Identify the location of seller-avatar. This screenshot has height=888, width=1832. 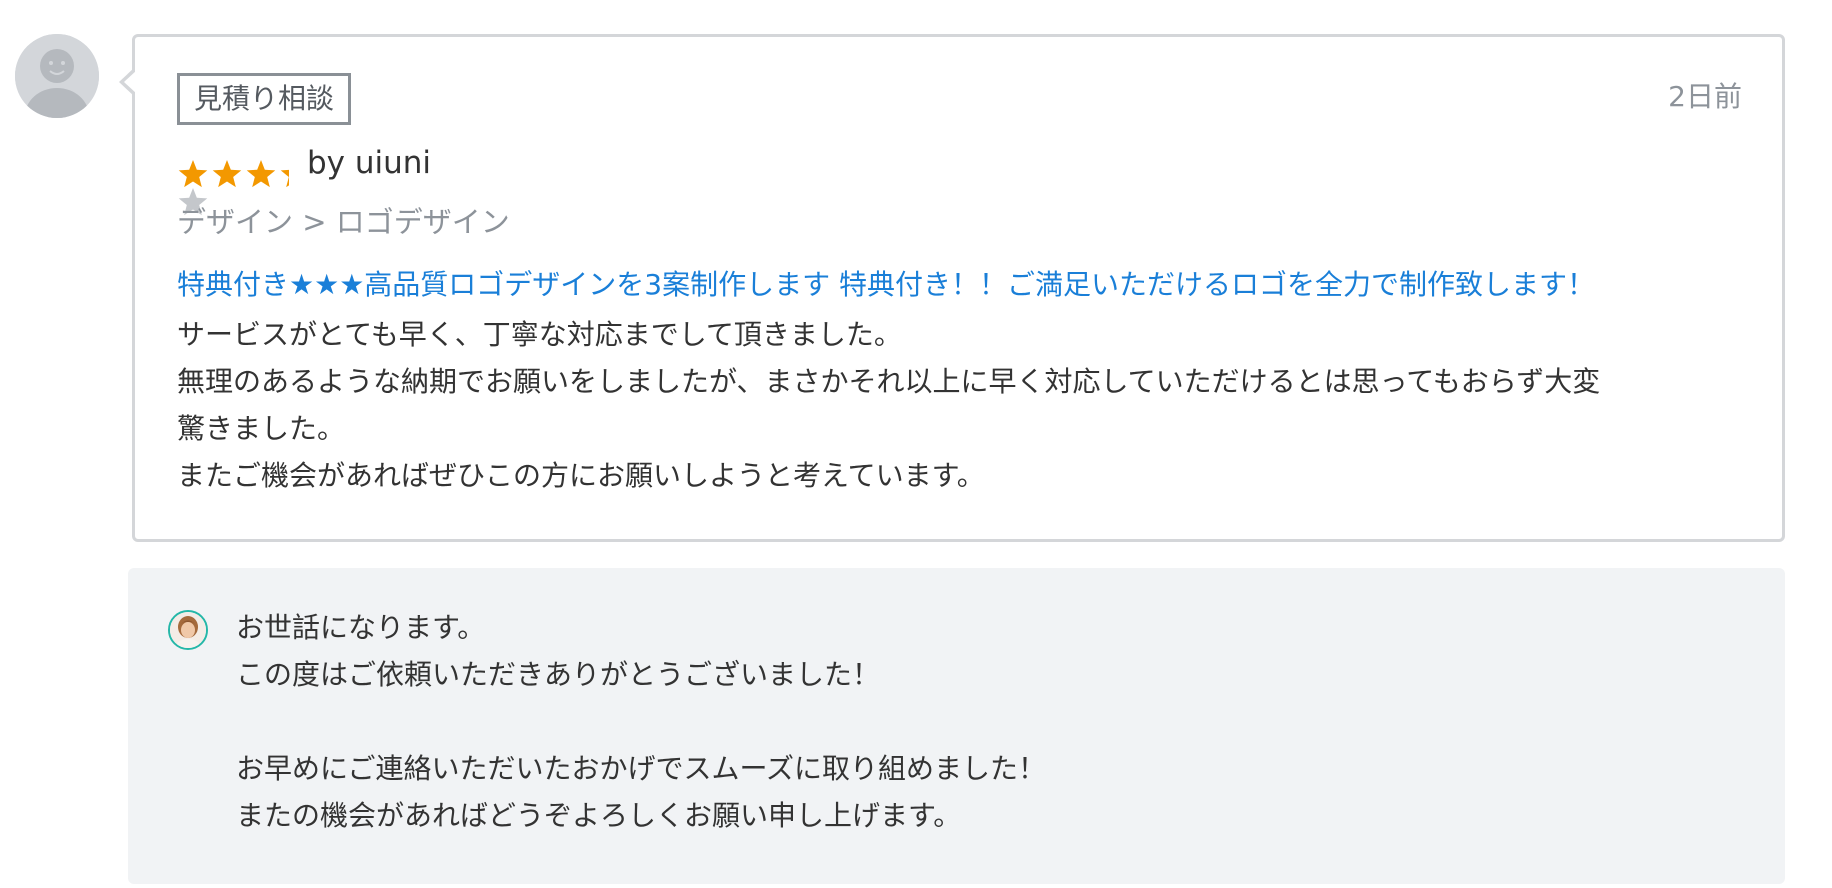
(188, 630).